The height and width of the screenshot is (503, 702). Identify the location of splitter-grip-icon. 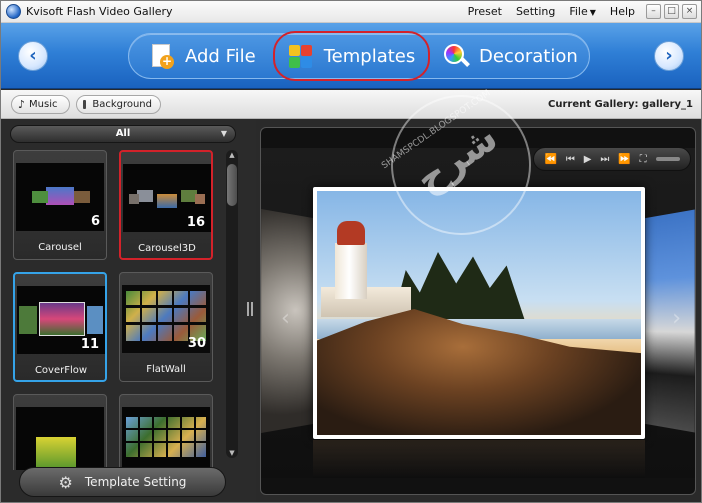
(250, 309).